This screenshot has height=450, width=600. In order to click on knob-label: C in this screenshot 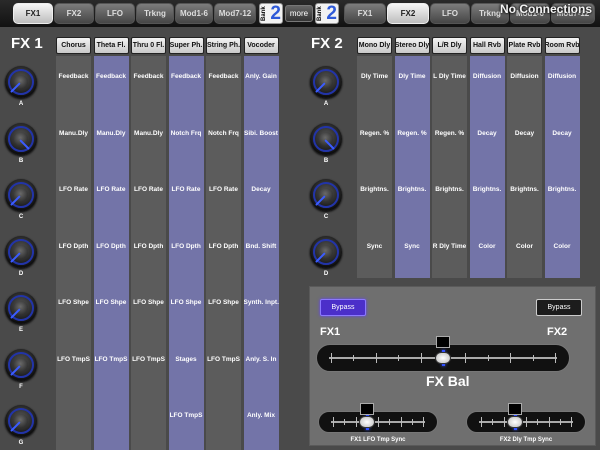, I will do `click(21, 217)`.